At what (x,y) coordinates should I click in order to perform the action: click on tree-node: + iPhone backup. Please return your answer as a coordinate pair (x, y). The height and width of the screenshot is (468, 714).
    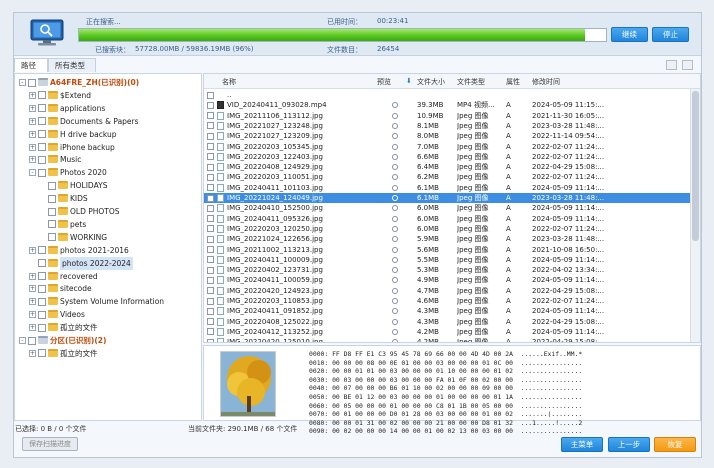
    Looking at the image, I should click on (108, 147).